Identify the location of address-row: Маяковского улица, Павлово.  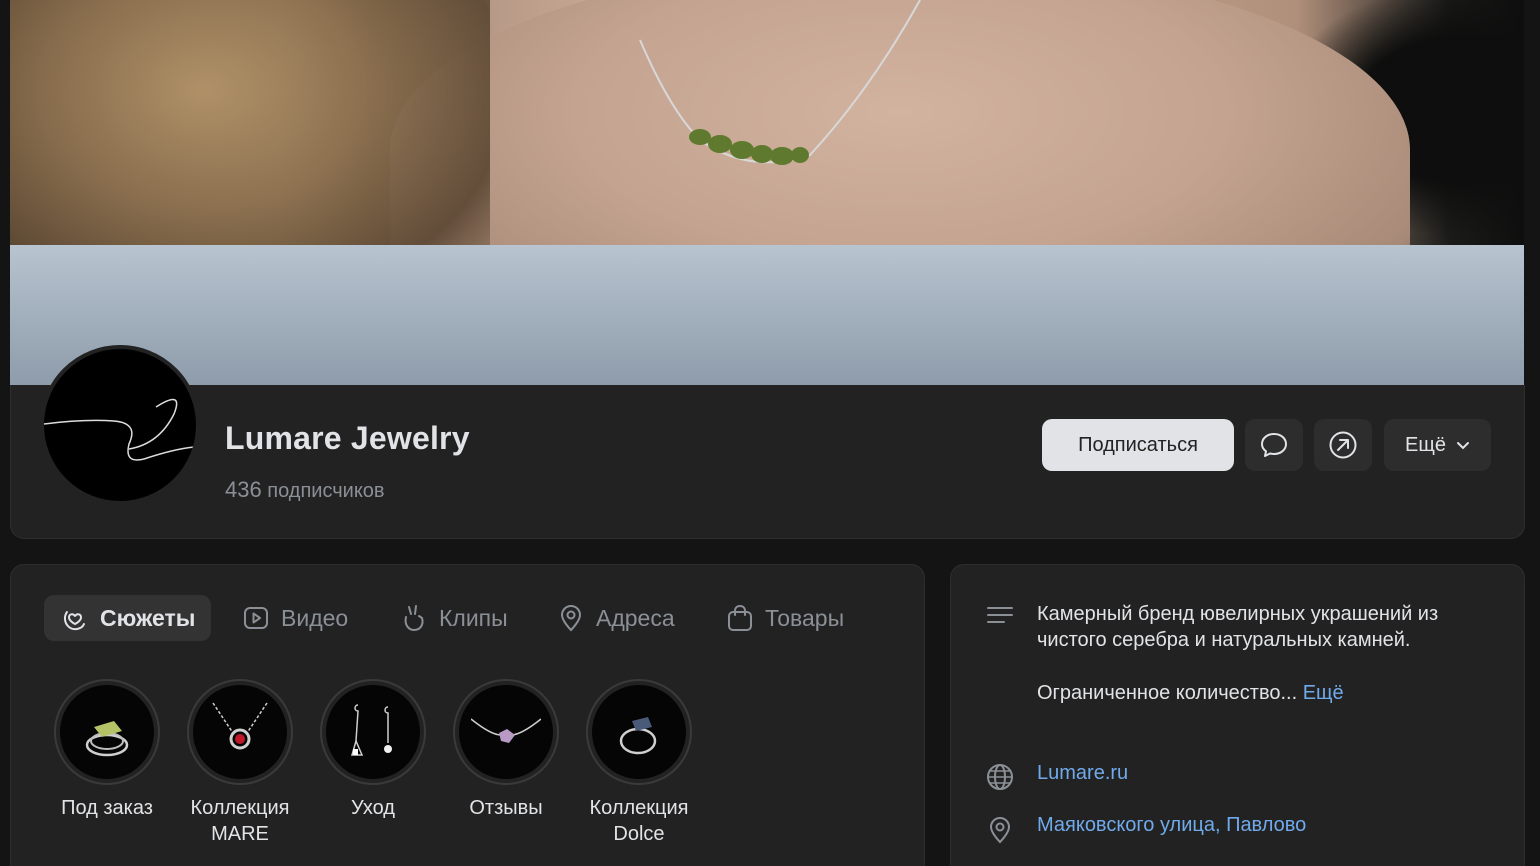
(1241, 828).